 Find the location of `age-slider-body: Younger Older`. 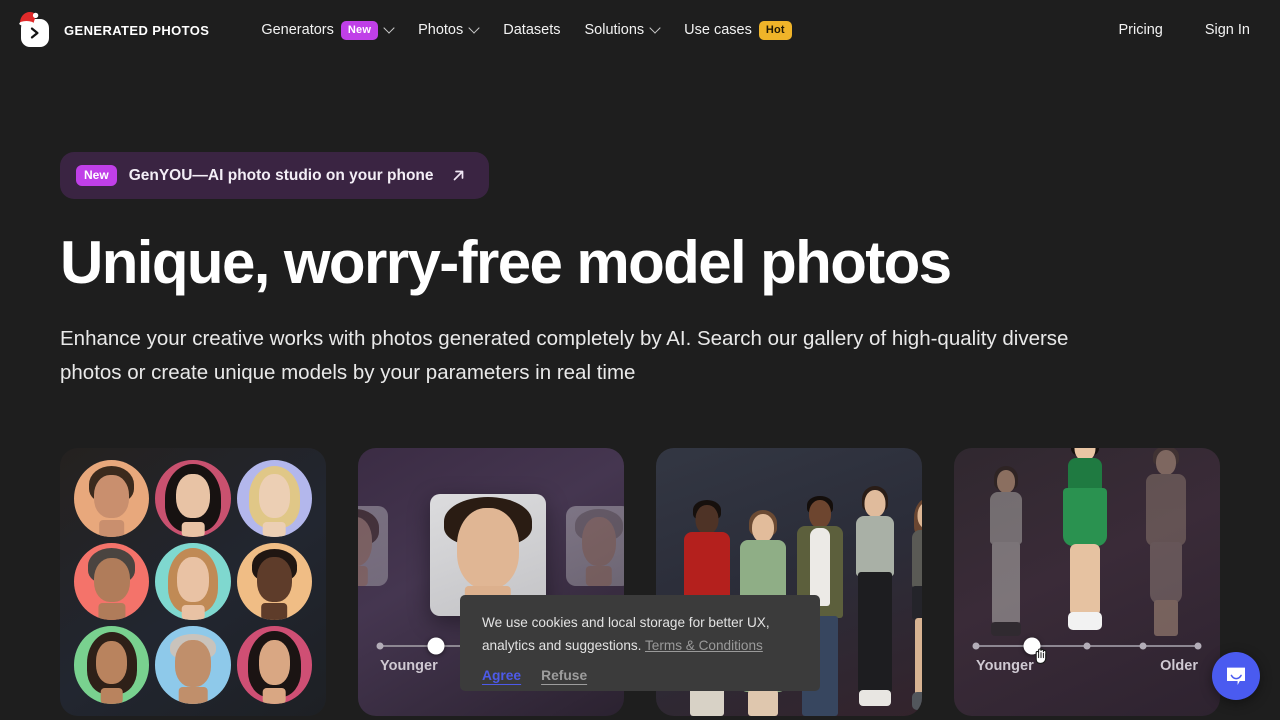

age-slider-body: Younger Older is located at coordinates (1087, 655).